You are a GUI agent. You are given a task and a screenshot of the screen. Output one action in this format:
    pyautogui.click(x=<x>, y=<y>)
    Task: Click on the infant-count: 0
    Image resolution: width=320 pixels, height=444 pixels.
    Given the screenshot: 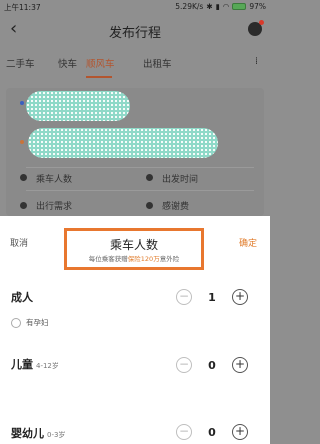 What is the action you would take?
    pyautogui.click(x=212, y=432)
    